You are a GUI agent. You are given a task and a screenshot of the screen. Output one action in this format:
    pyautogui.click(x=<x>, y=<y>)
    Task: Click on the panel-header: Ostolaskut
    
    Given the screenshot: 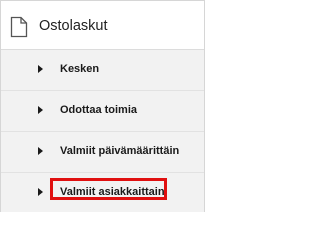 What is the action you would take?
    pyautogui.click(x=102, y=25)
    